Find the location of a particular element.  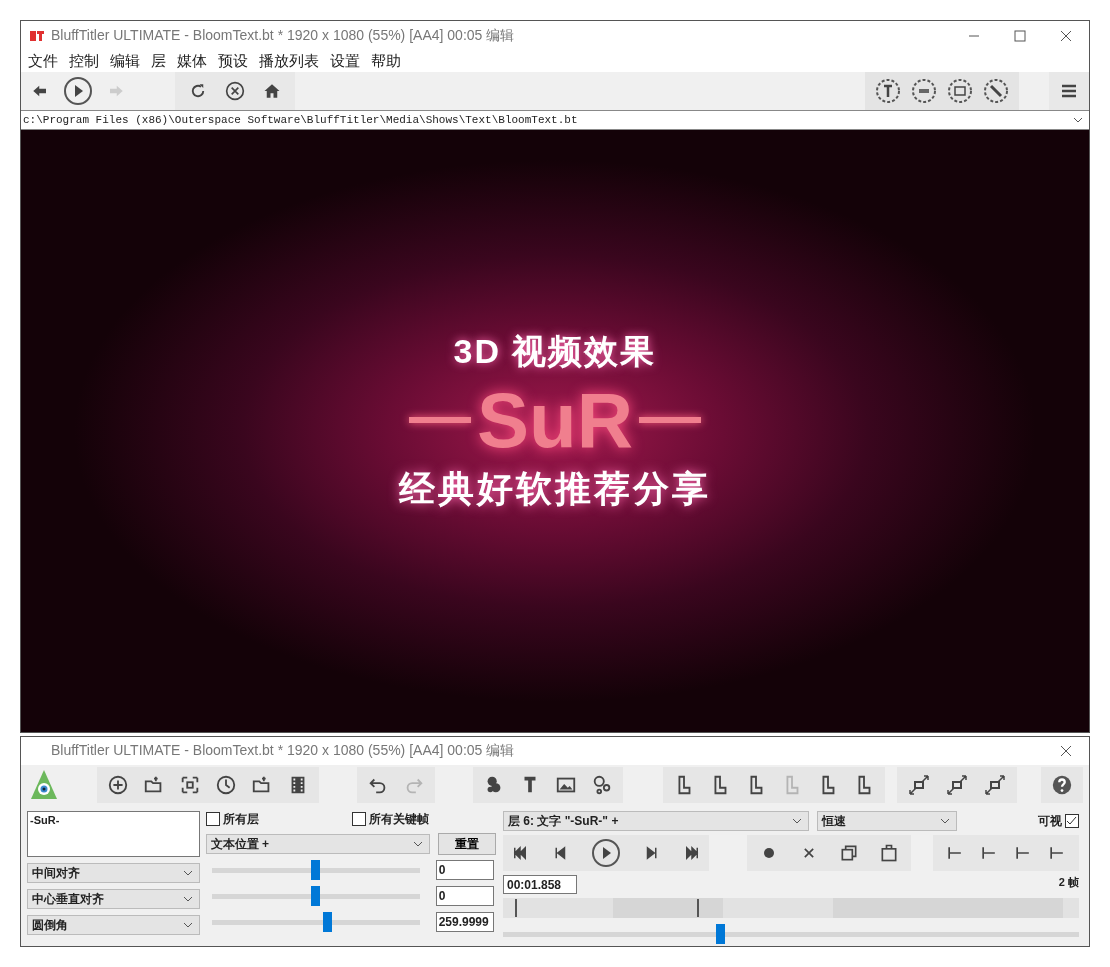

preview-logo-text: SuR is located at coordinates (555, 419).